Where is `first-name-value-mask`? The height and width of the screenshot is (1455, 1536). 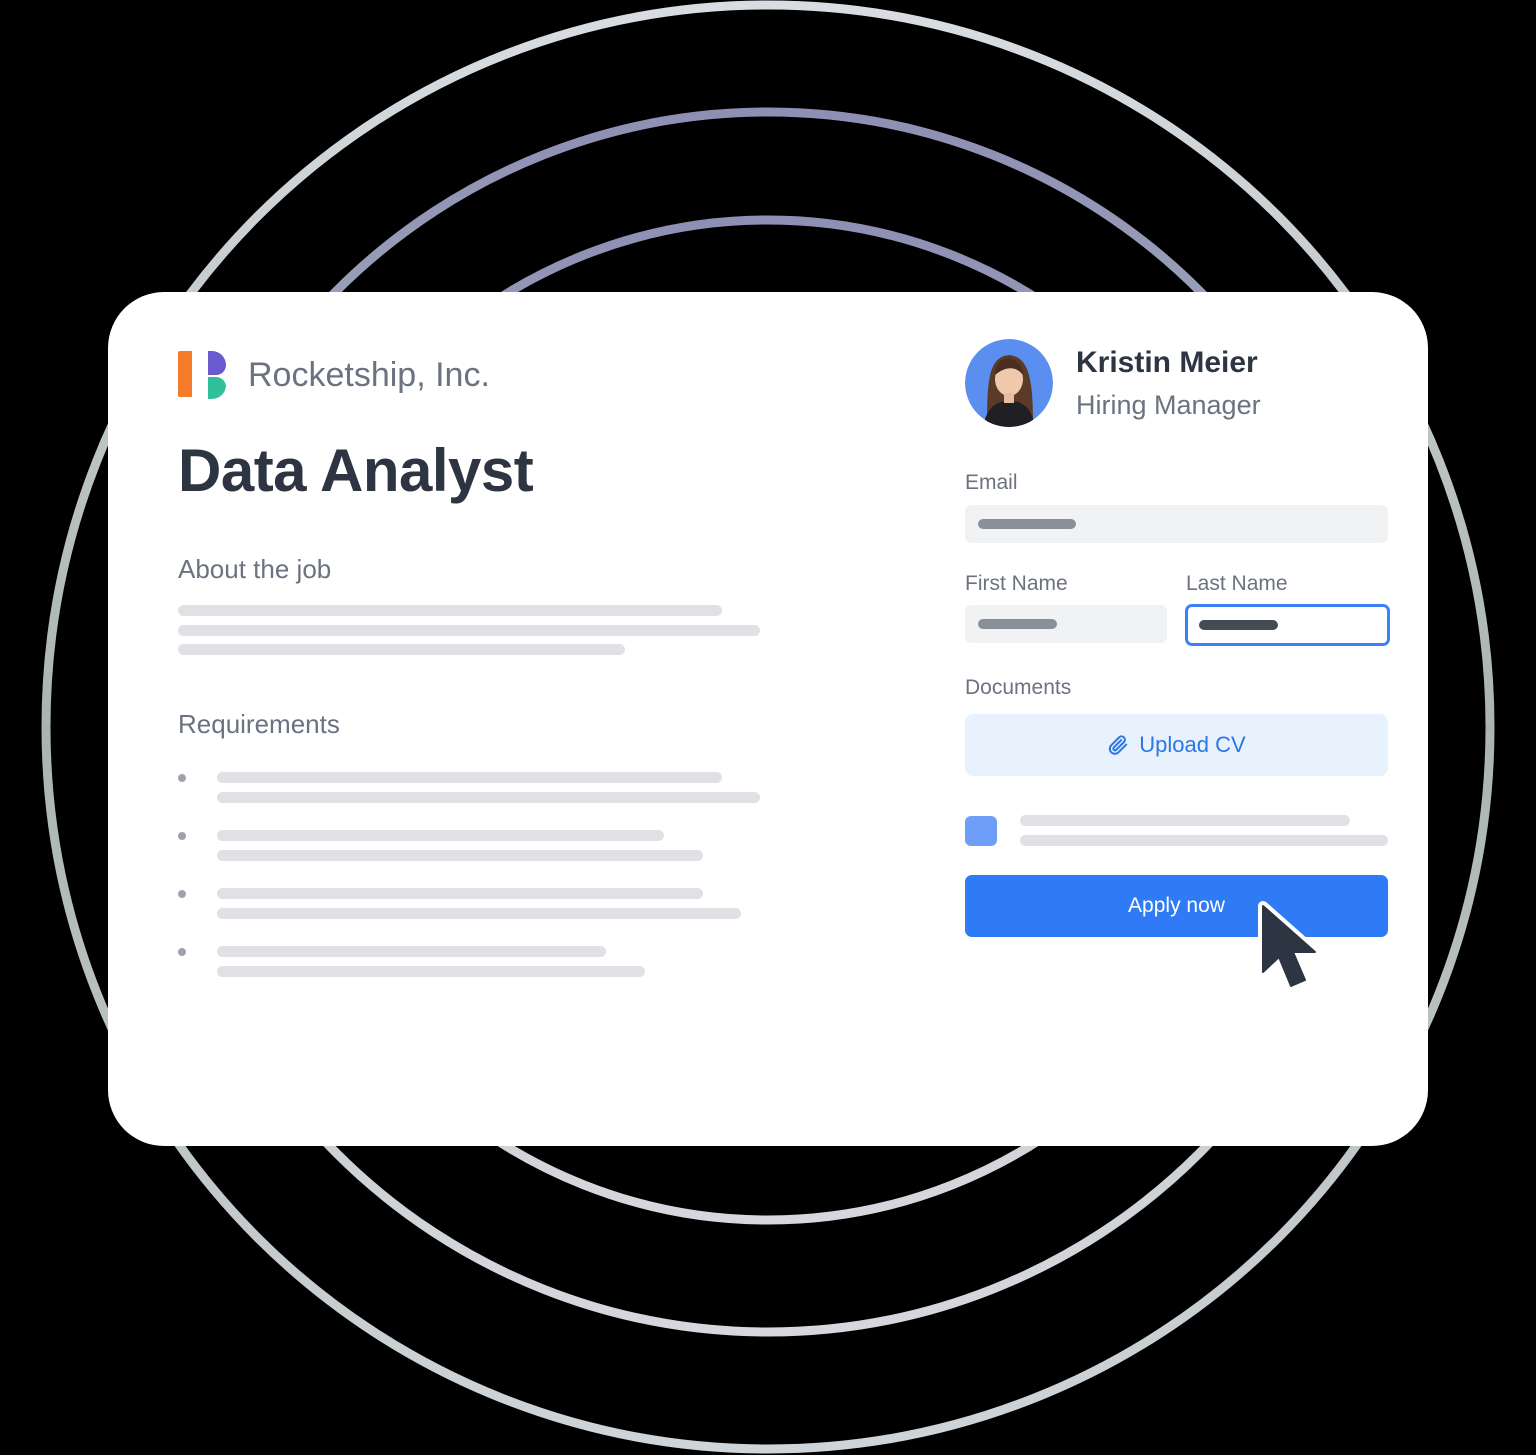 first-name-value-mask is located at coordinates (1017, 624).